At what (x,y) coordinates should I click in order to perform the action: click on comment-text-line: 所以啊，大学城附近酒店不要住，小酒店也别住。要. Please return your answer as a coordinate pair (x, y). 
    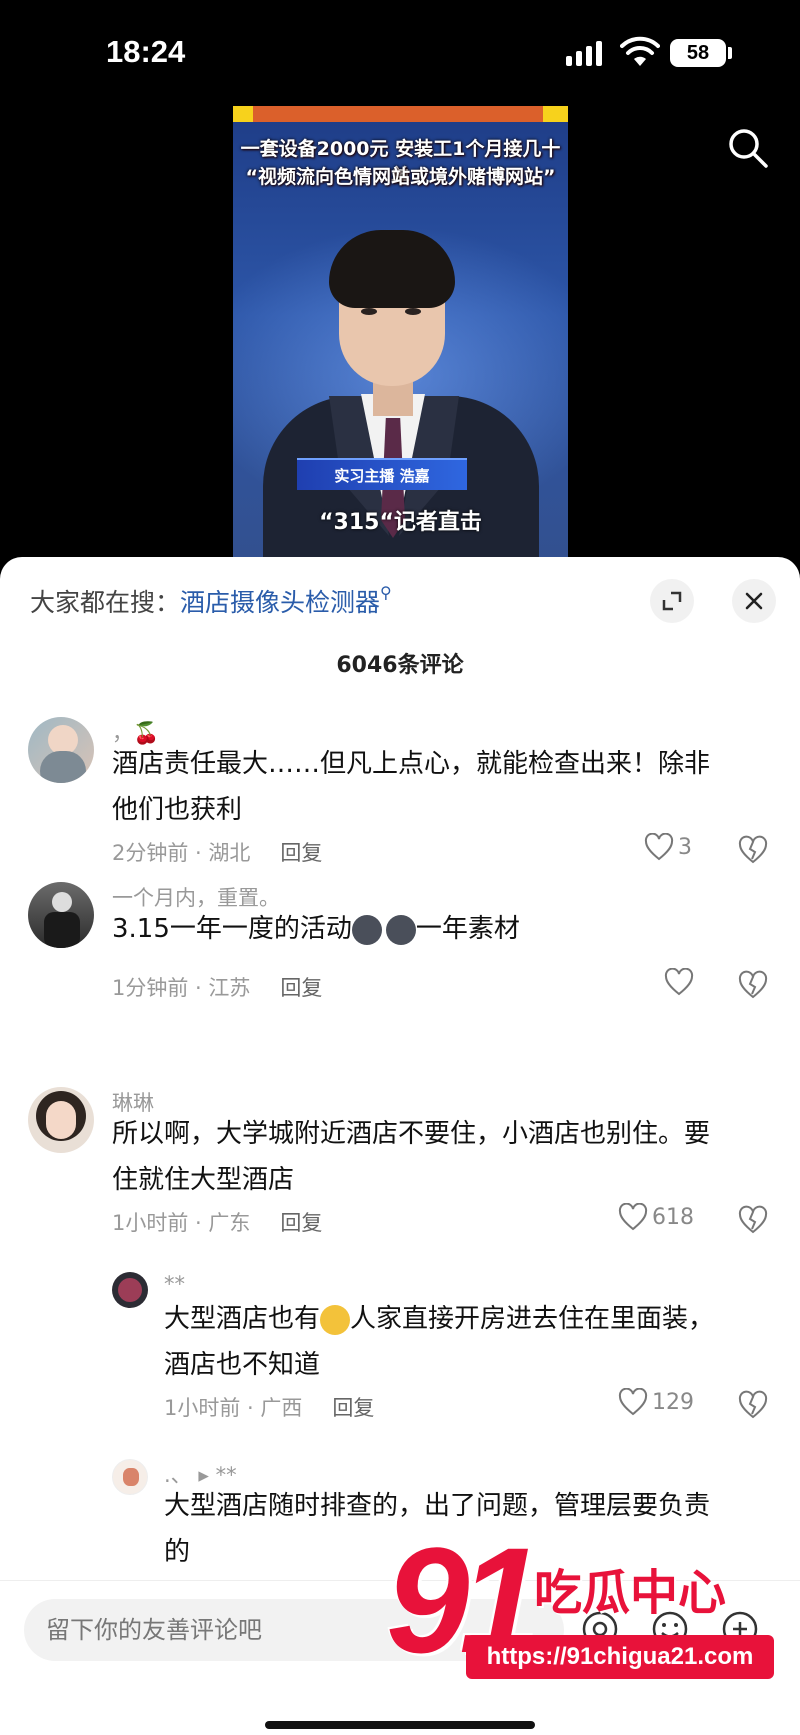
    Looking at the image, I should click on (411, 1134).